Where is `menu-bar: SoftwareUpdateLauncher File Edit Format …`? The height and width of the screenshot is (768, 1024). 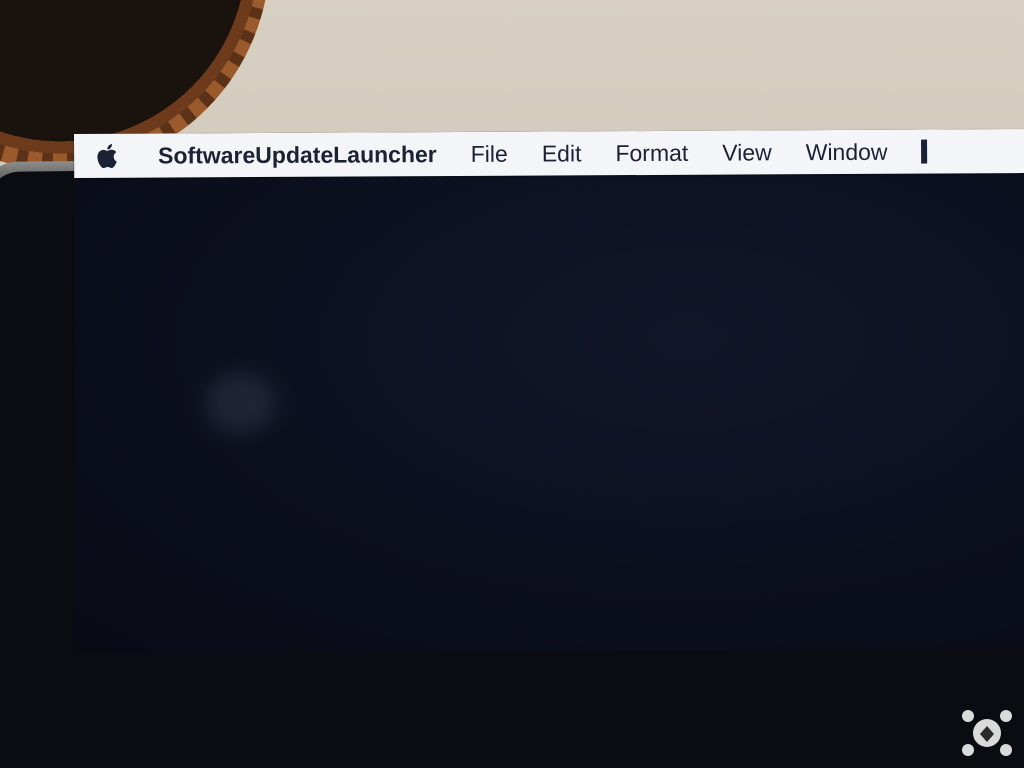
menu-bar: SoftwareUpdateLauncher File Edit Format … is located at coordinates (549, 153).